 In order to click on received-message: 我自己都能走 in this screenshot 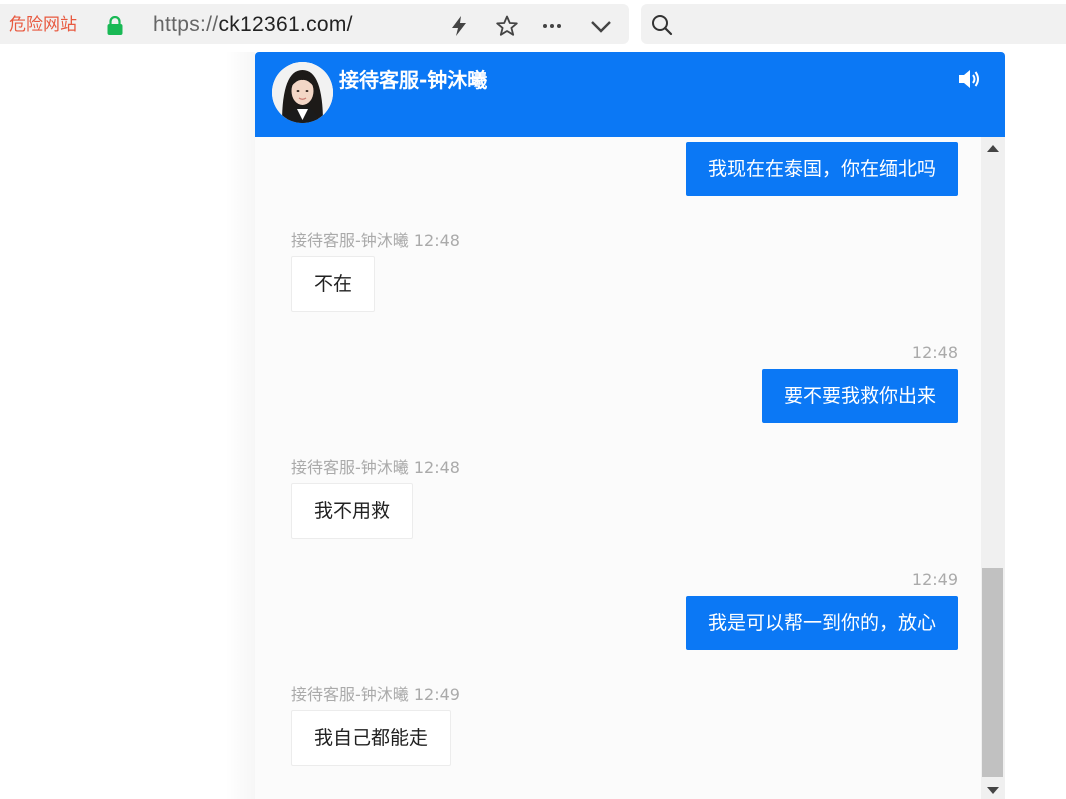, I will do `click(371, 738)`.